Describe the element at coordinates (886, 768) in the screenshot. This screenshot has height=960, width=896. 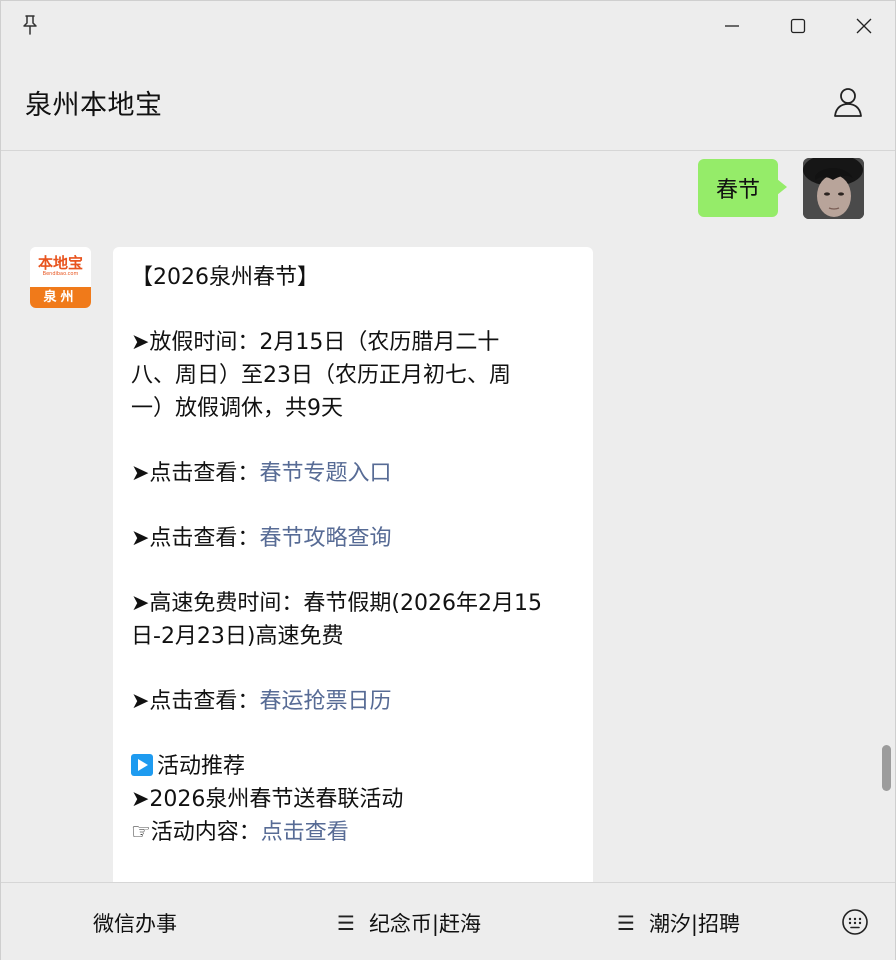
I see `chat-scrollbar` at that location.